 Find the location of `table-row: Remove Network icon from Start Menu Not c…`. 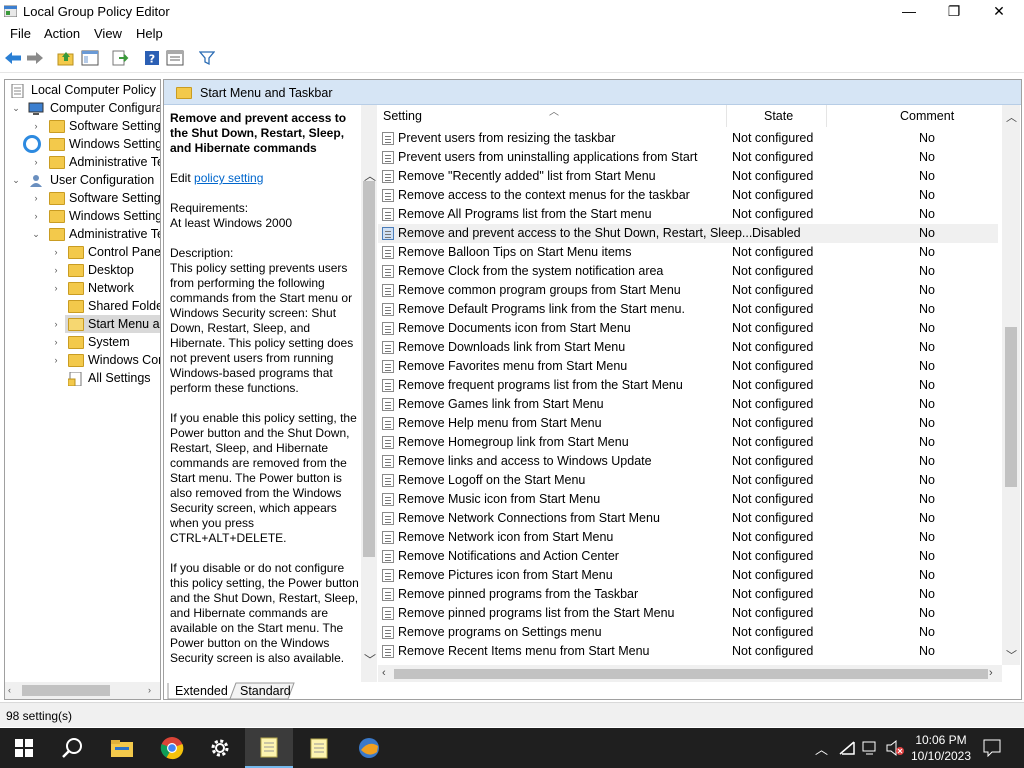

table-row: Remove Network icon from Start Menu Not c… is located at coordinates (688, 537).